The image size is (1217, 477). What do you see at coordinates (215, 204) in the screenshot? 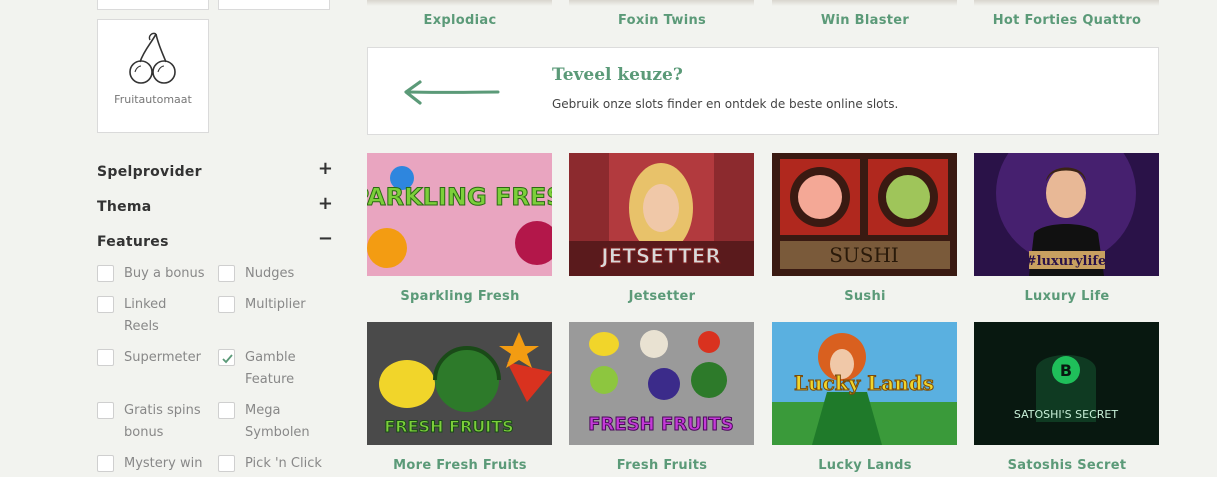
I see `filter-thema: Thema +` at bounding box center [215, 204].